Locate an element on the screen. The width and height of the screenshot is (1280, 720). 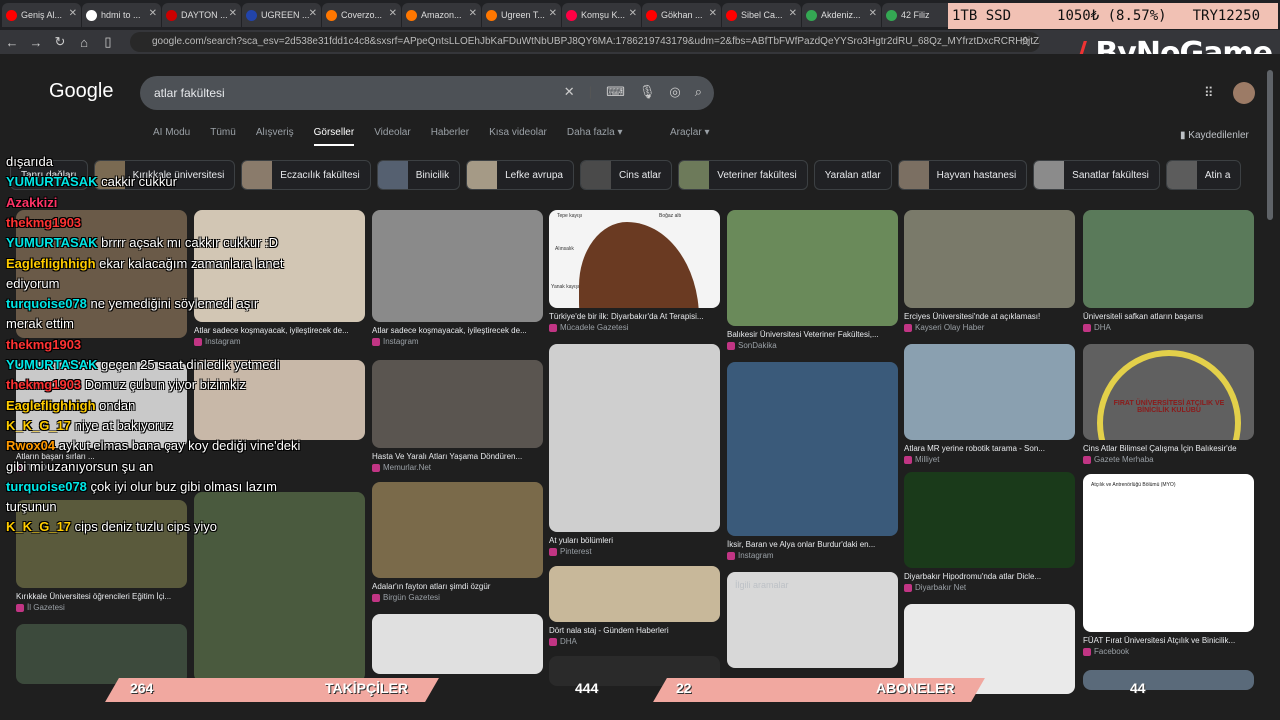
related-chip: Veteriner fakültesi is located at coordinates (743, 175).